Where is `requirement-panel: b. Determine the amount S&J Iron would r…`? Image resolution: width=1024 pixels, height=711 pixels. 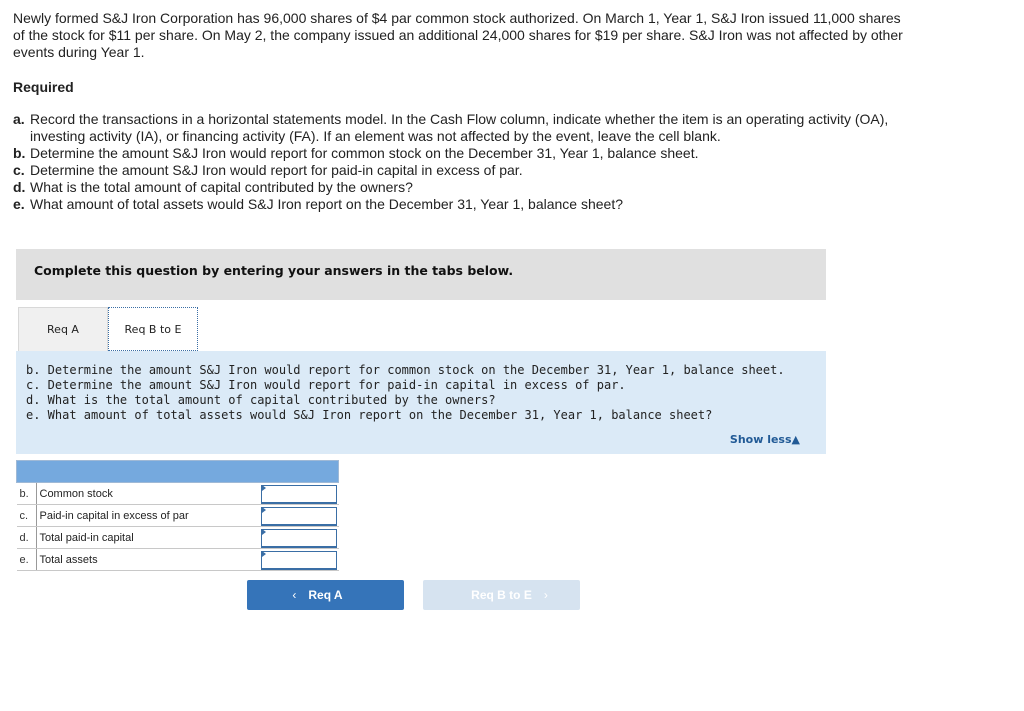 requirement-panel: b. Determine the amount S&J Iron would r… is located at coordinates (421, 402).